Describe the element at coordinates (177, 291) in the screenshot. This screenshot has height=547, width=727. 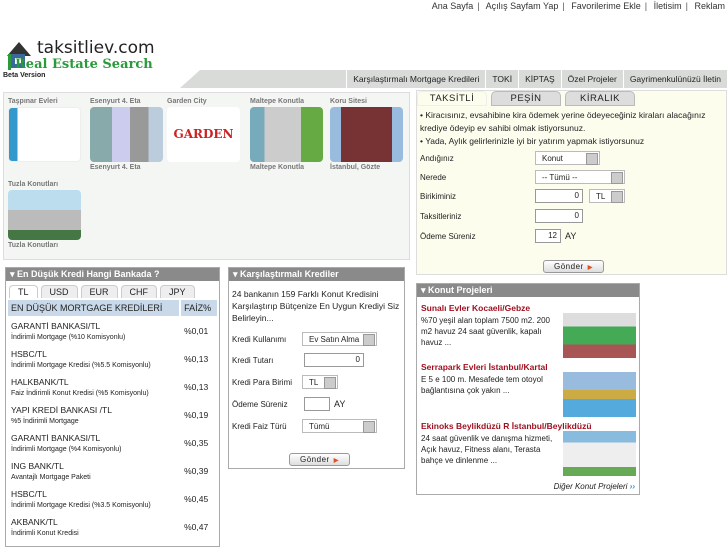
I see `tab-jpy: JPY` at that location.